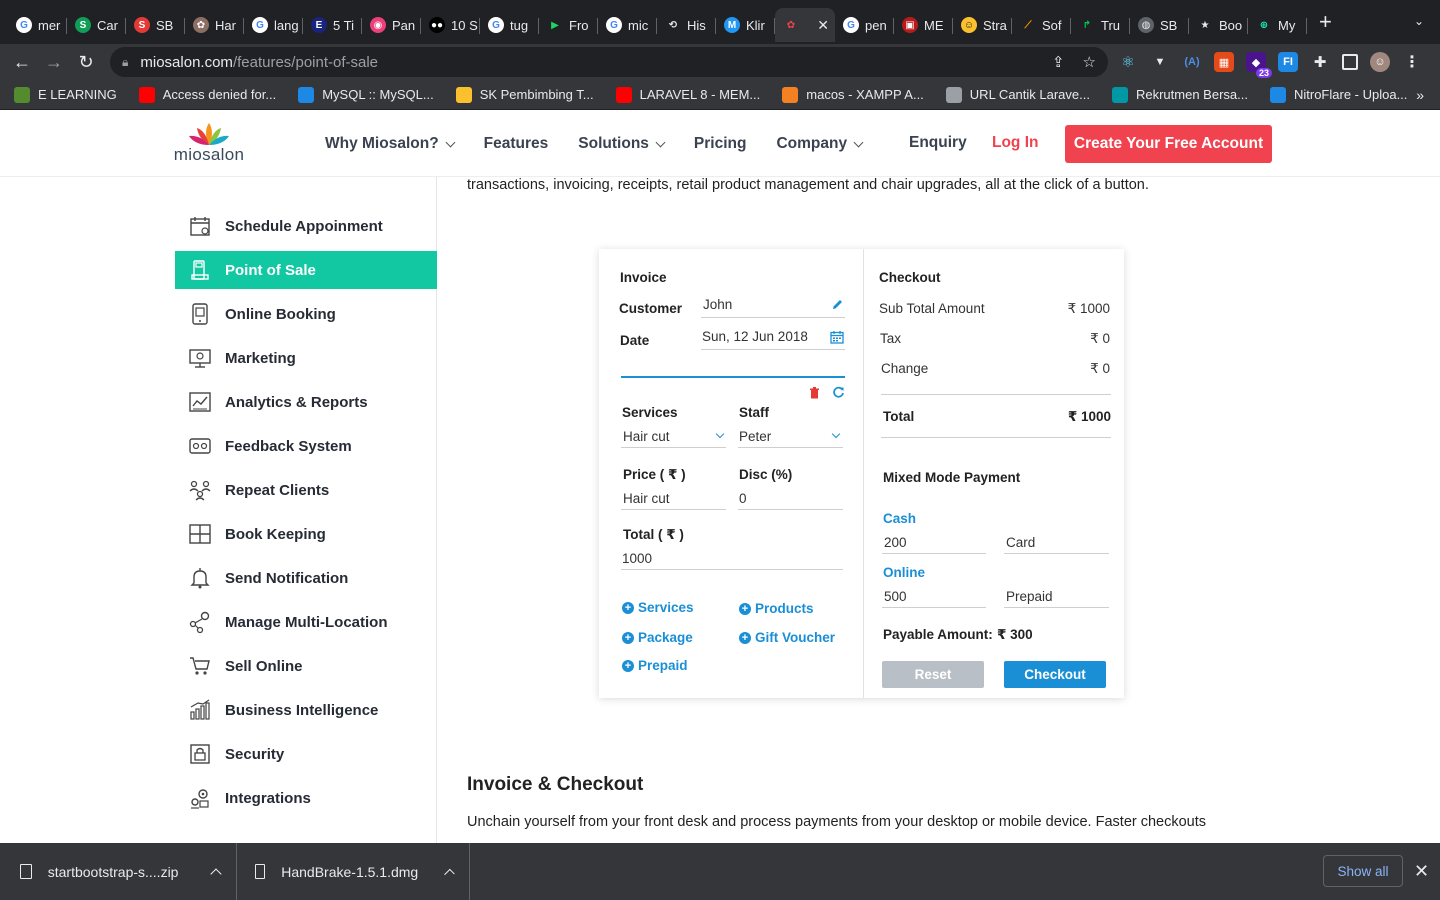 The width and height of the screenshot is (1440, 900). What do you see at coordinates (306, 270) in the screenshot?
I see `sidebar-item: Point of Sale` at bounding box center [306, 270].